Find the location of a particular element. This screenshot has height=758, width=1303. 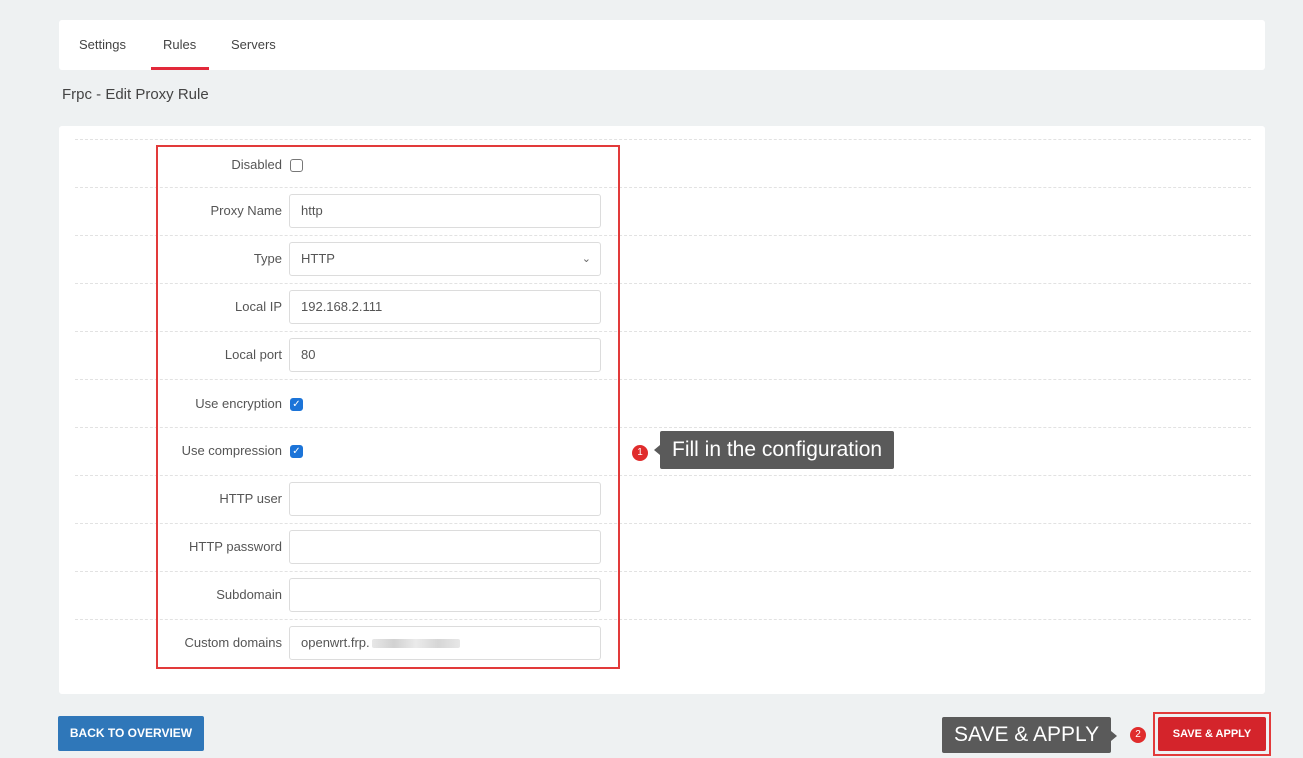

tabs-bar: Settings Rules Servers is located at coordinates (662, 45).